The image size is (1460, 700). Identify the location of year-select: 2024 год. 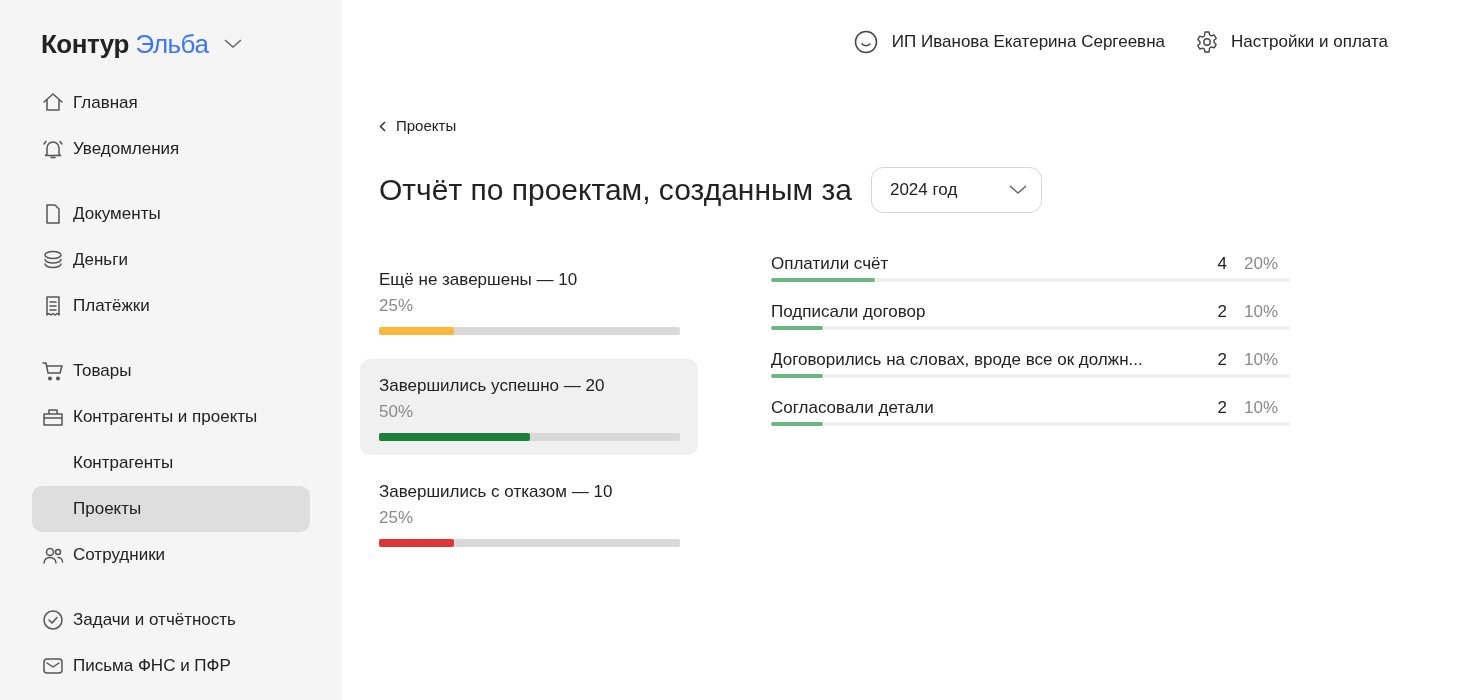
(956, 189).